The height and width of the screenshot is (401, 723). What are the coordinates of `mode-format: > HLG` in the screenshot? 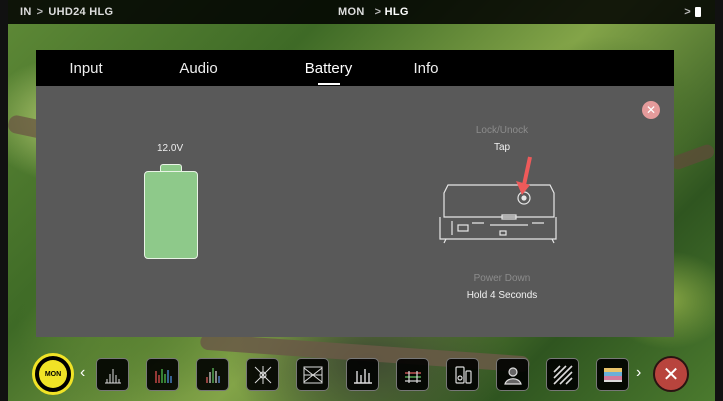 It's located at (391, 12).